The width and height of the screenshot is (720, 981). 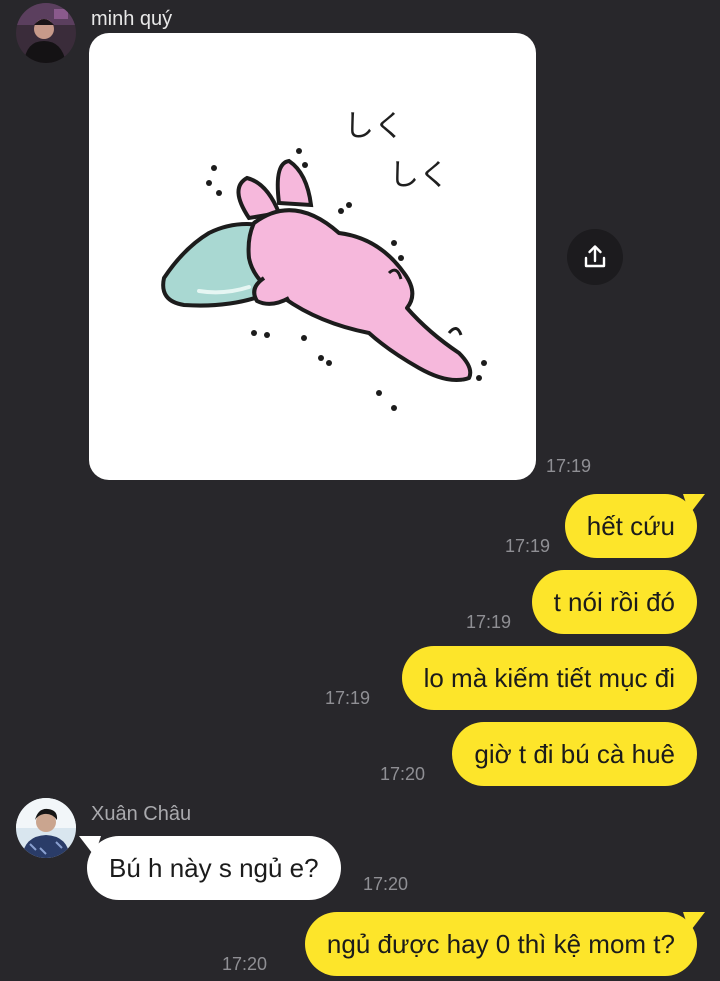 I want to click on message-text: lo mà kiếm tiết mục đi, so click(x=549, y=678).